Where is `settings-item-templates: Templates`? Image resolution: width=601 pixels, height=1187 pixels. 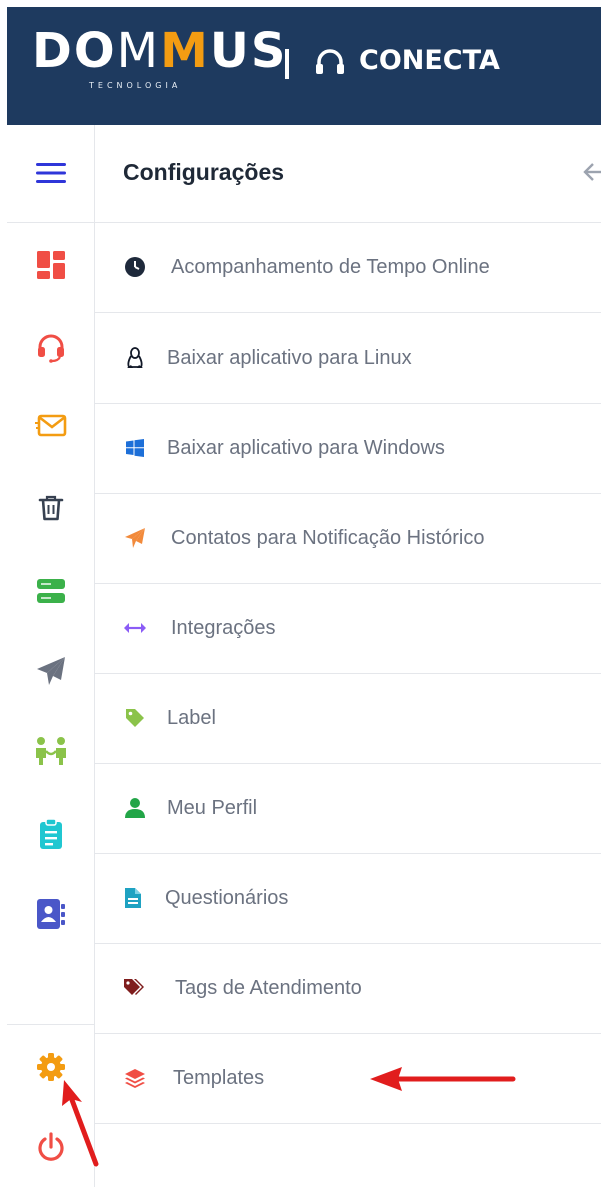 settings-item-templates: Templates is located at coordinates (348, 1078).